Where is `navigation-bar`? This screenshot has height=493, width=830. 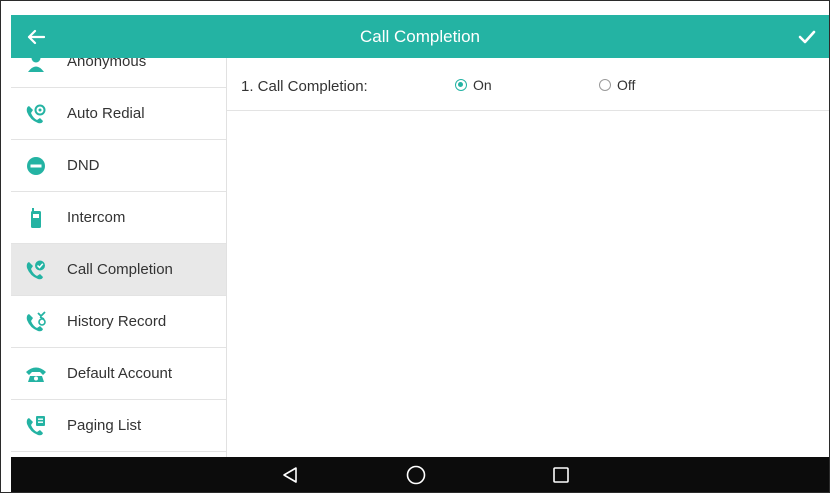 navigation-bar is located at coordinates (420, 474).